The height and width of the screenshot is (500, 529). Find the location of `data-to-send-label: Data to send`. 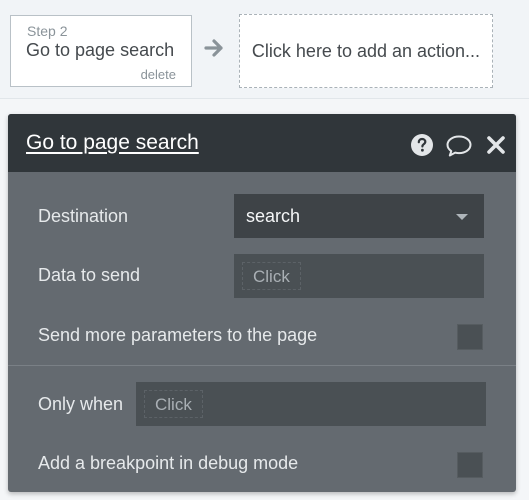

data-to-send-label: Data to send is located at coordinates (89, 275).